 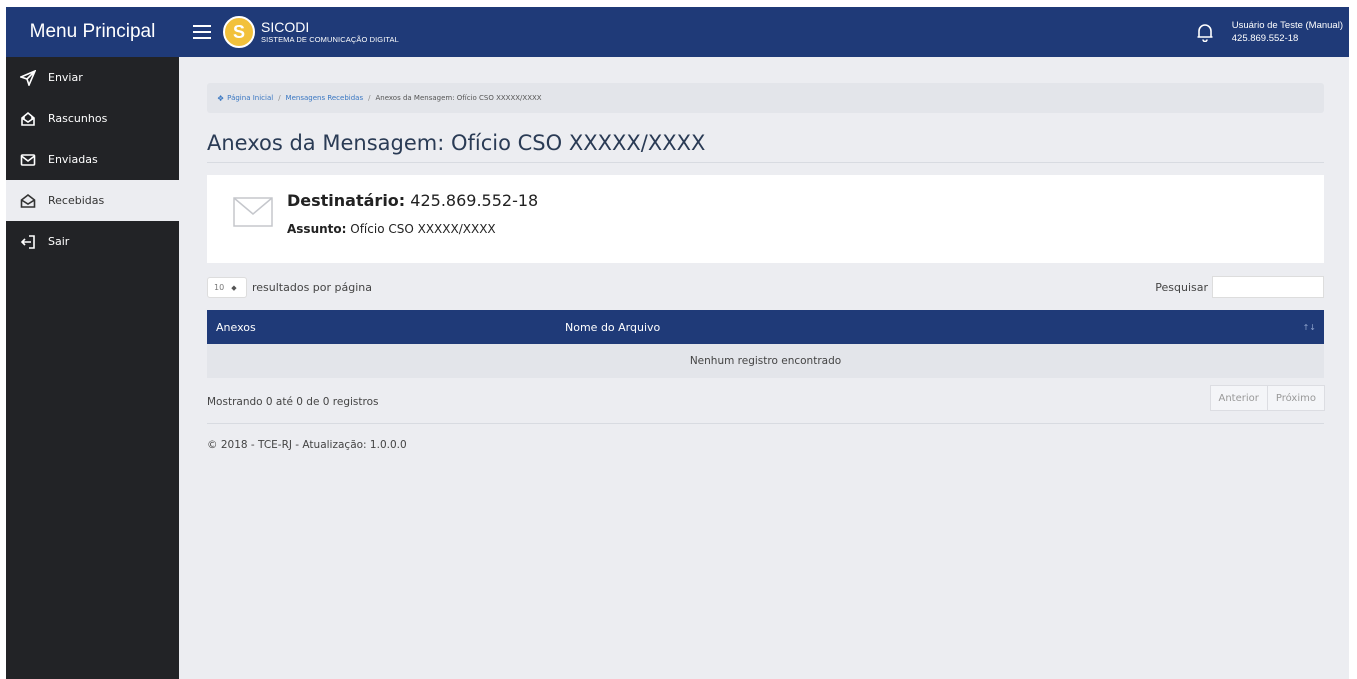 I want to click on column-header-anexos: Anexos, so click(x=236, y=327).